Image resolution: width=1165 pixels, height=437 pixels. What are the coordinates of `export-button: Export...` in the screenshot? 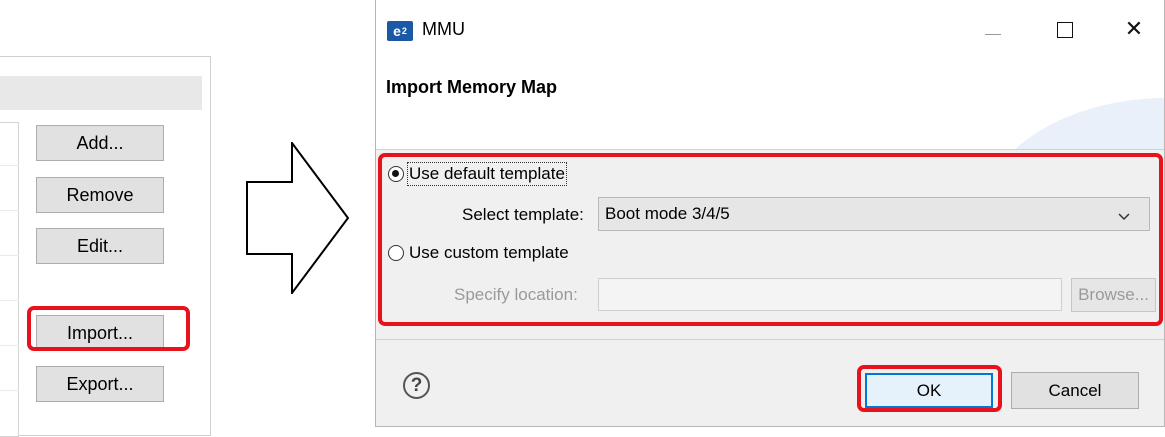 It's located at (100, 384).